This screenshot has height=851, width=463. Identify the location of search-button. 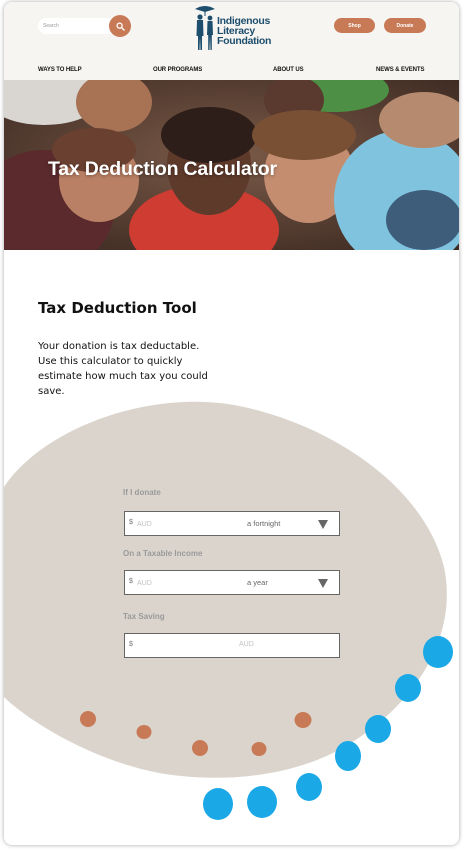
(120, 26).